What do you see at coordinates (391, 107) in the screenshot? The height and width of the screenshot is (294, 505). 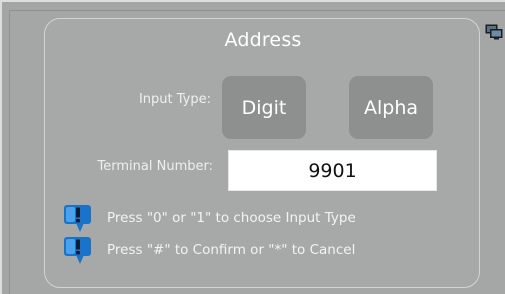 I see `alpha-button: Alpha` at bounding box center [391, 107].